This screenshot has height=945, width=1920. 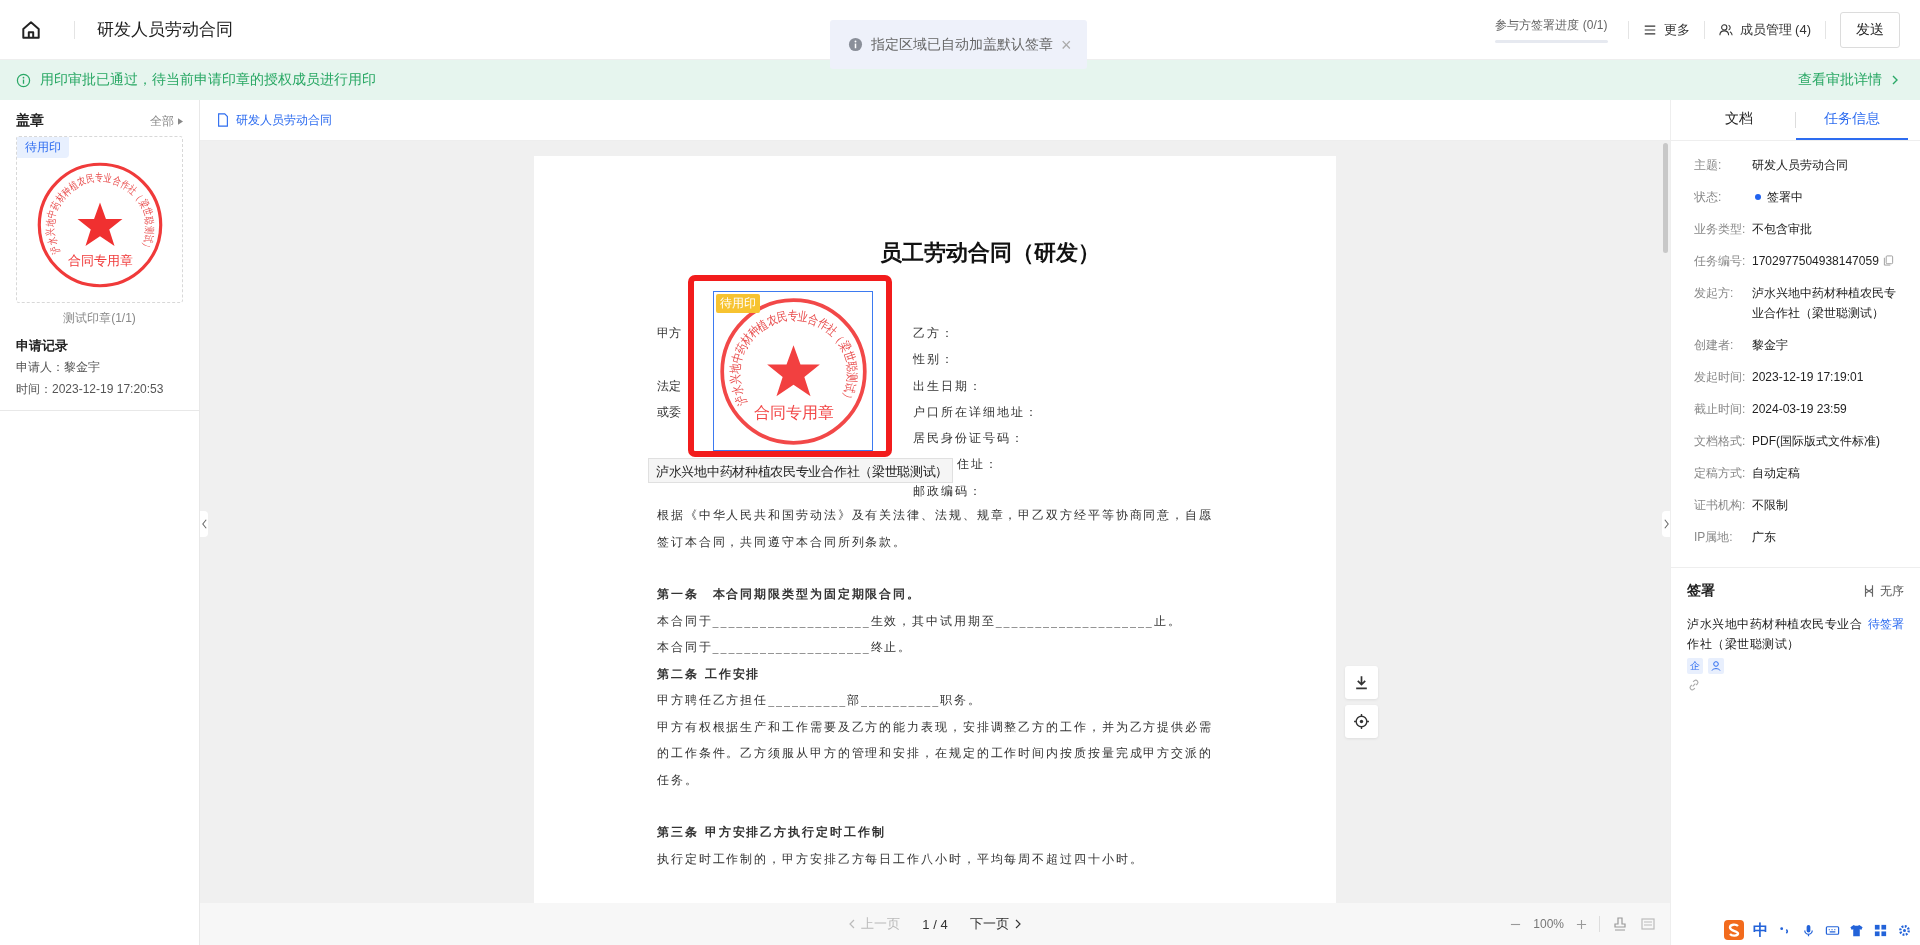 What do you see at coordinates (1708, 165) in the screenshot?
I see `info-label: 主题:` at bounding box center [1708, 165].